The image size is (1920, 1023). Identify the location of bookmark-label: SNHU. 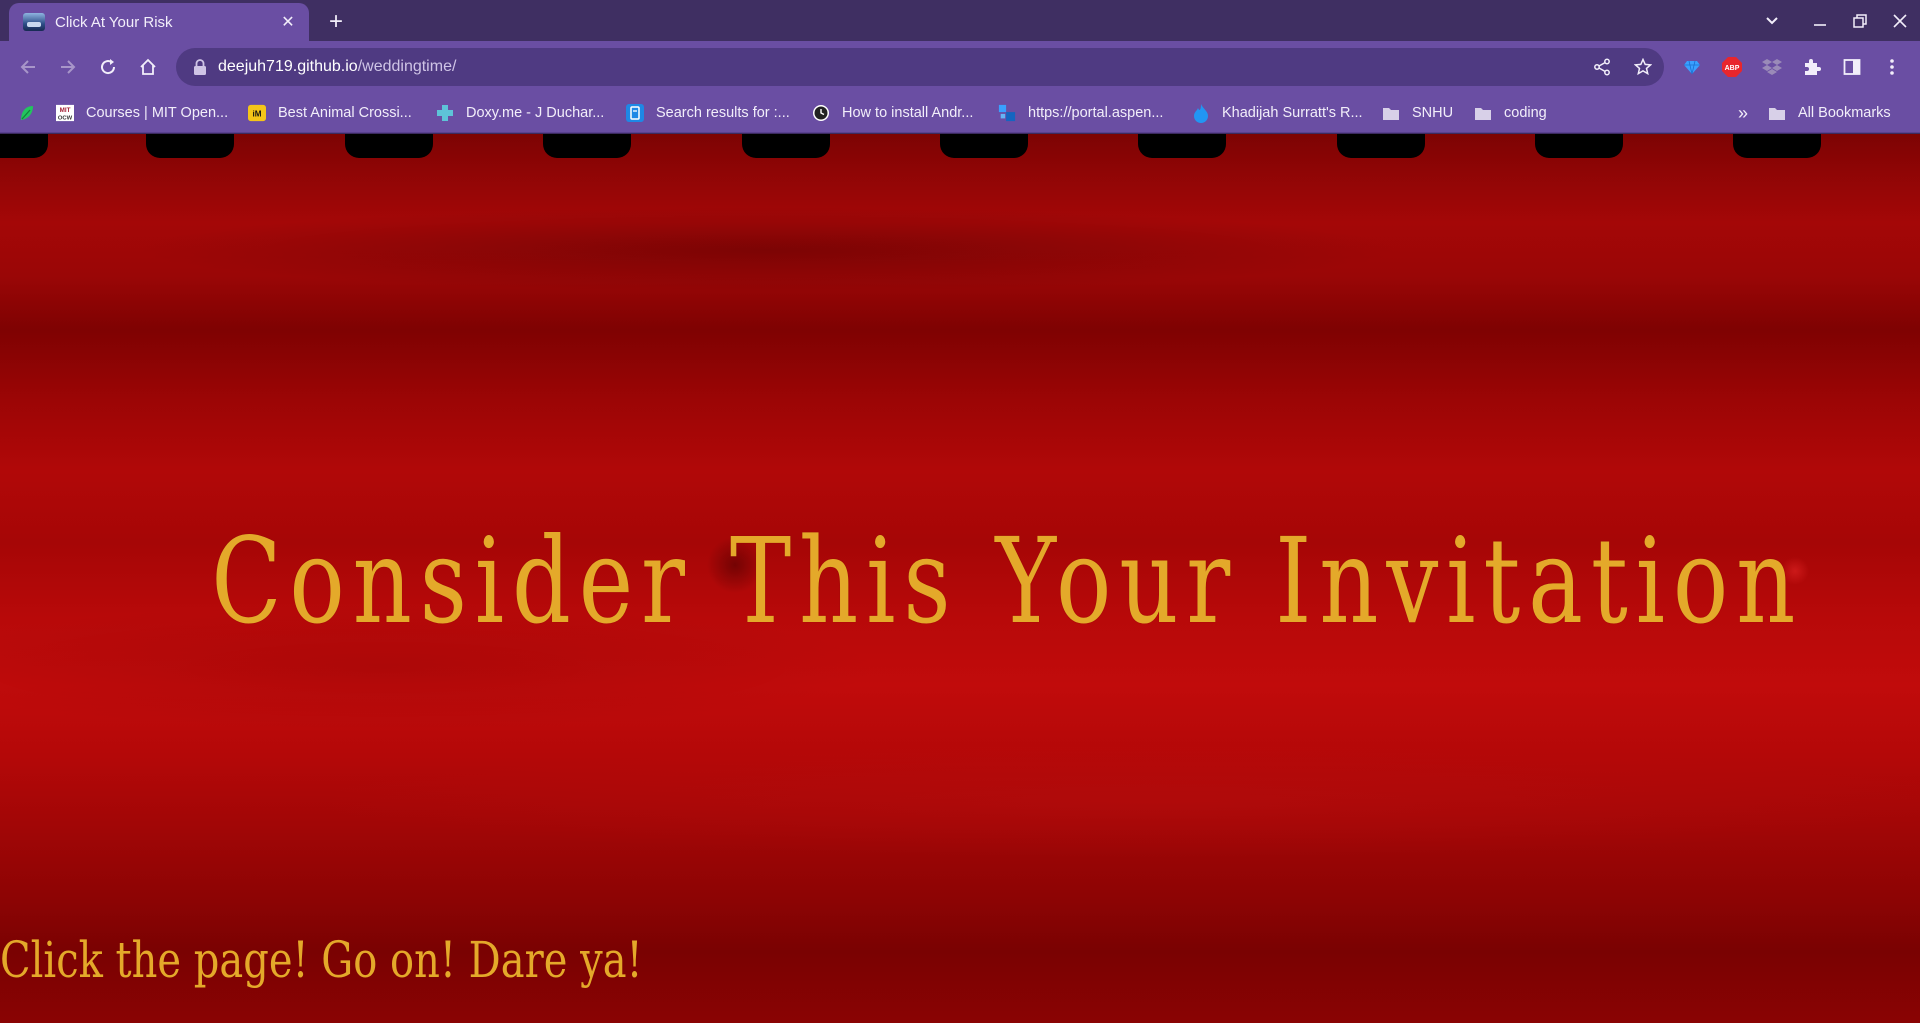
(1433, 113).